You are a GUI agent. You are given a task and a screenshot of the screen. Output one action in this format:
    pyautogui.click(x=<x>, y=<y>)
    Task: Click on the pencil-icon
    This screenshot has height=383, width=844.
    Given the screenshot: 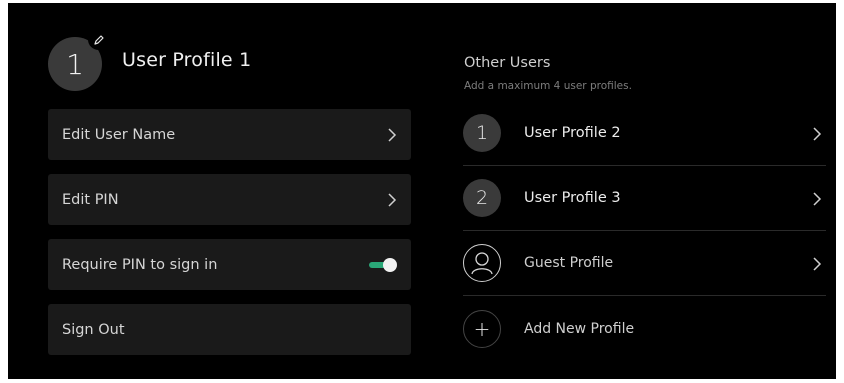 What is the action you would take?
    pyautogui.click(x=98, y=39)
    